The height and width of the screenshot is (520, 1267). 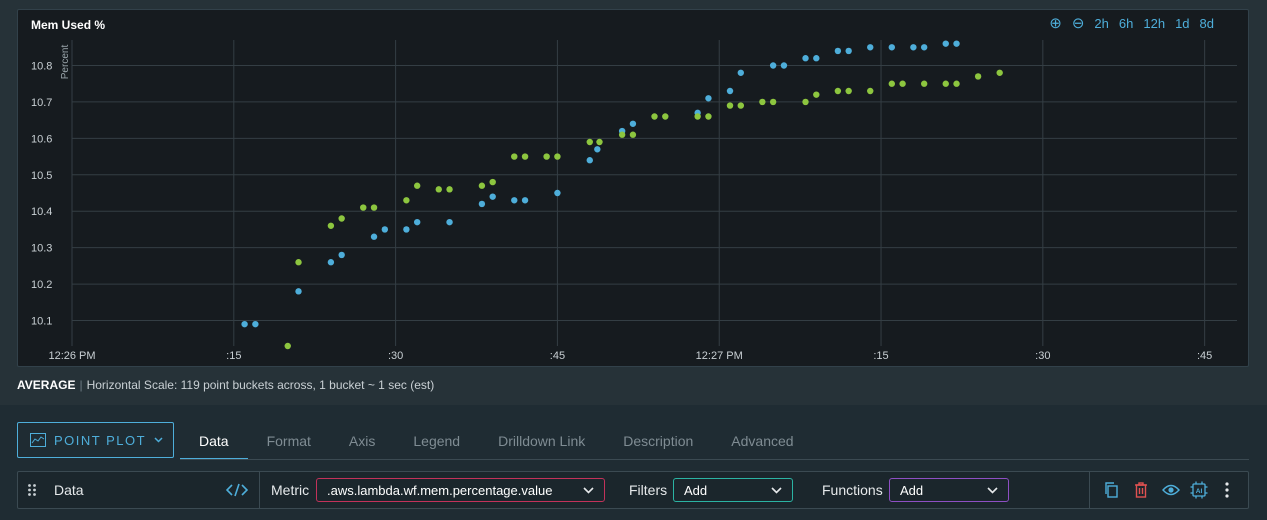 What do you see at coordinates (41, 103) in the screenshot?
I see `y-tick-label: 10.7` at bounding box center [41, 103].